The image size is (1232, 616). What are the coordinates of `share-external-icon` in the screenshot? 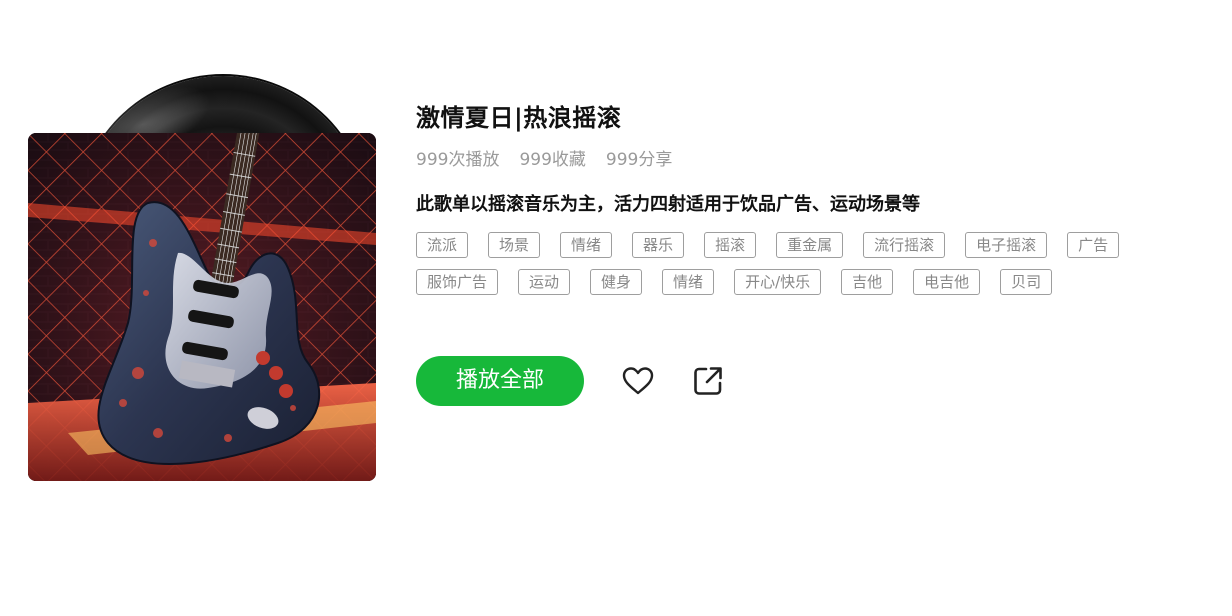 It's located at (708, 381).